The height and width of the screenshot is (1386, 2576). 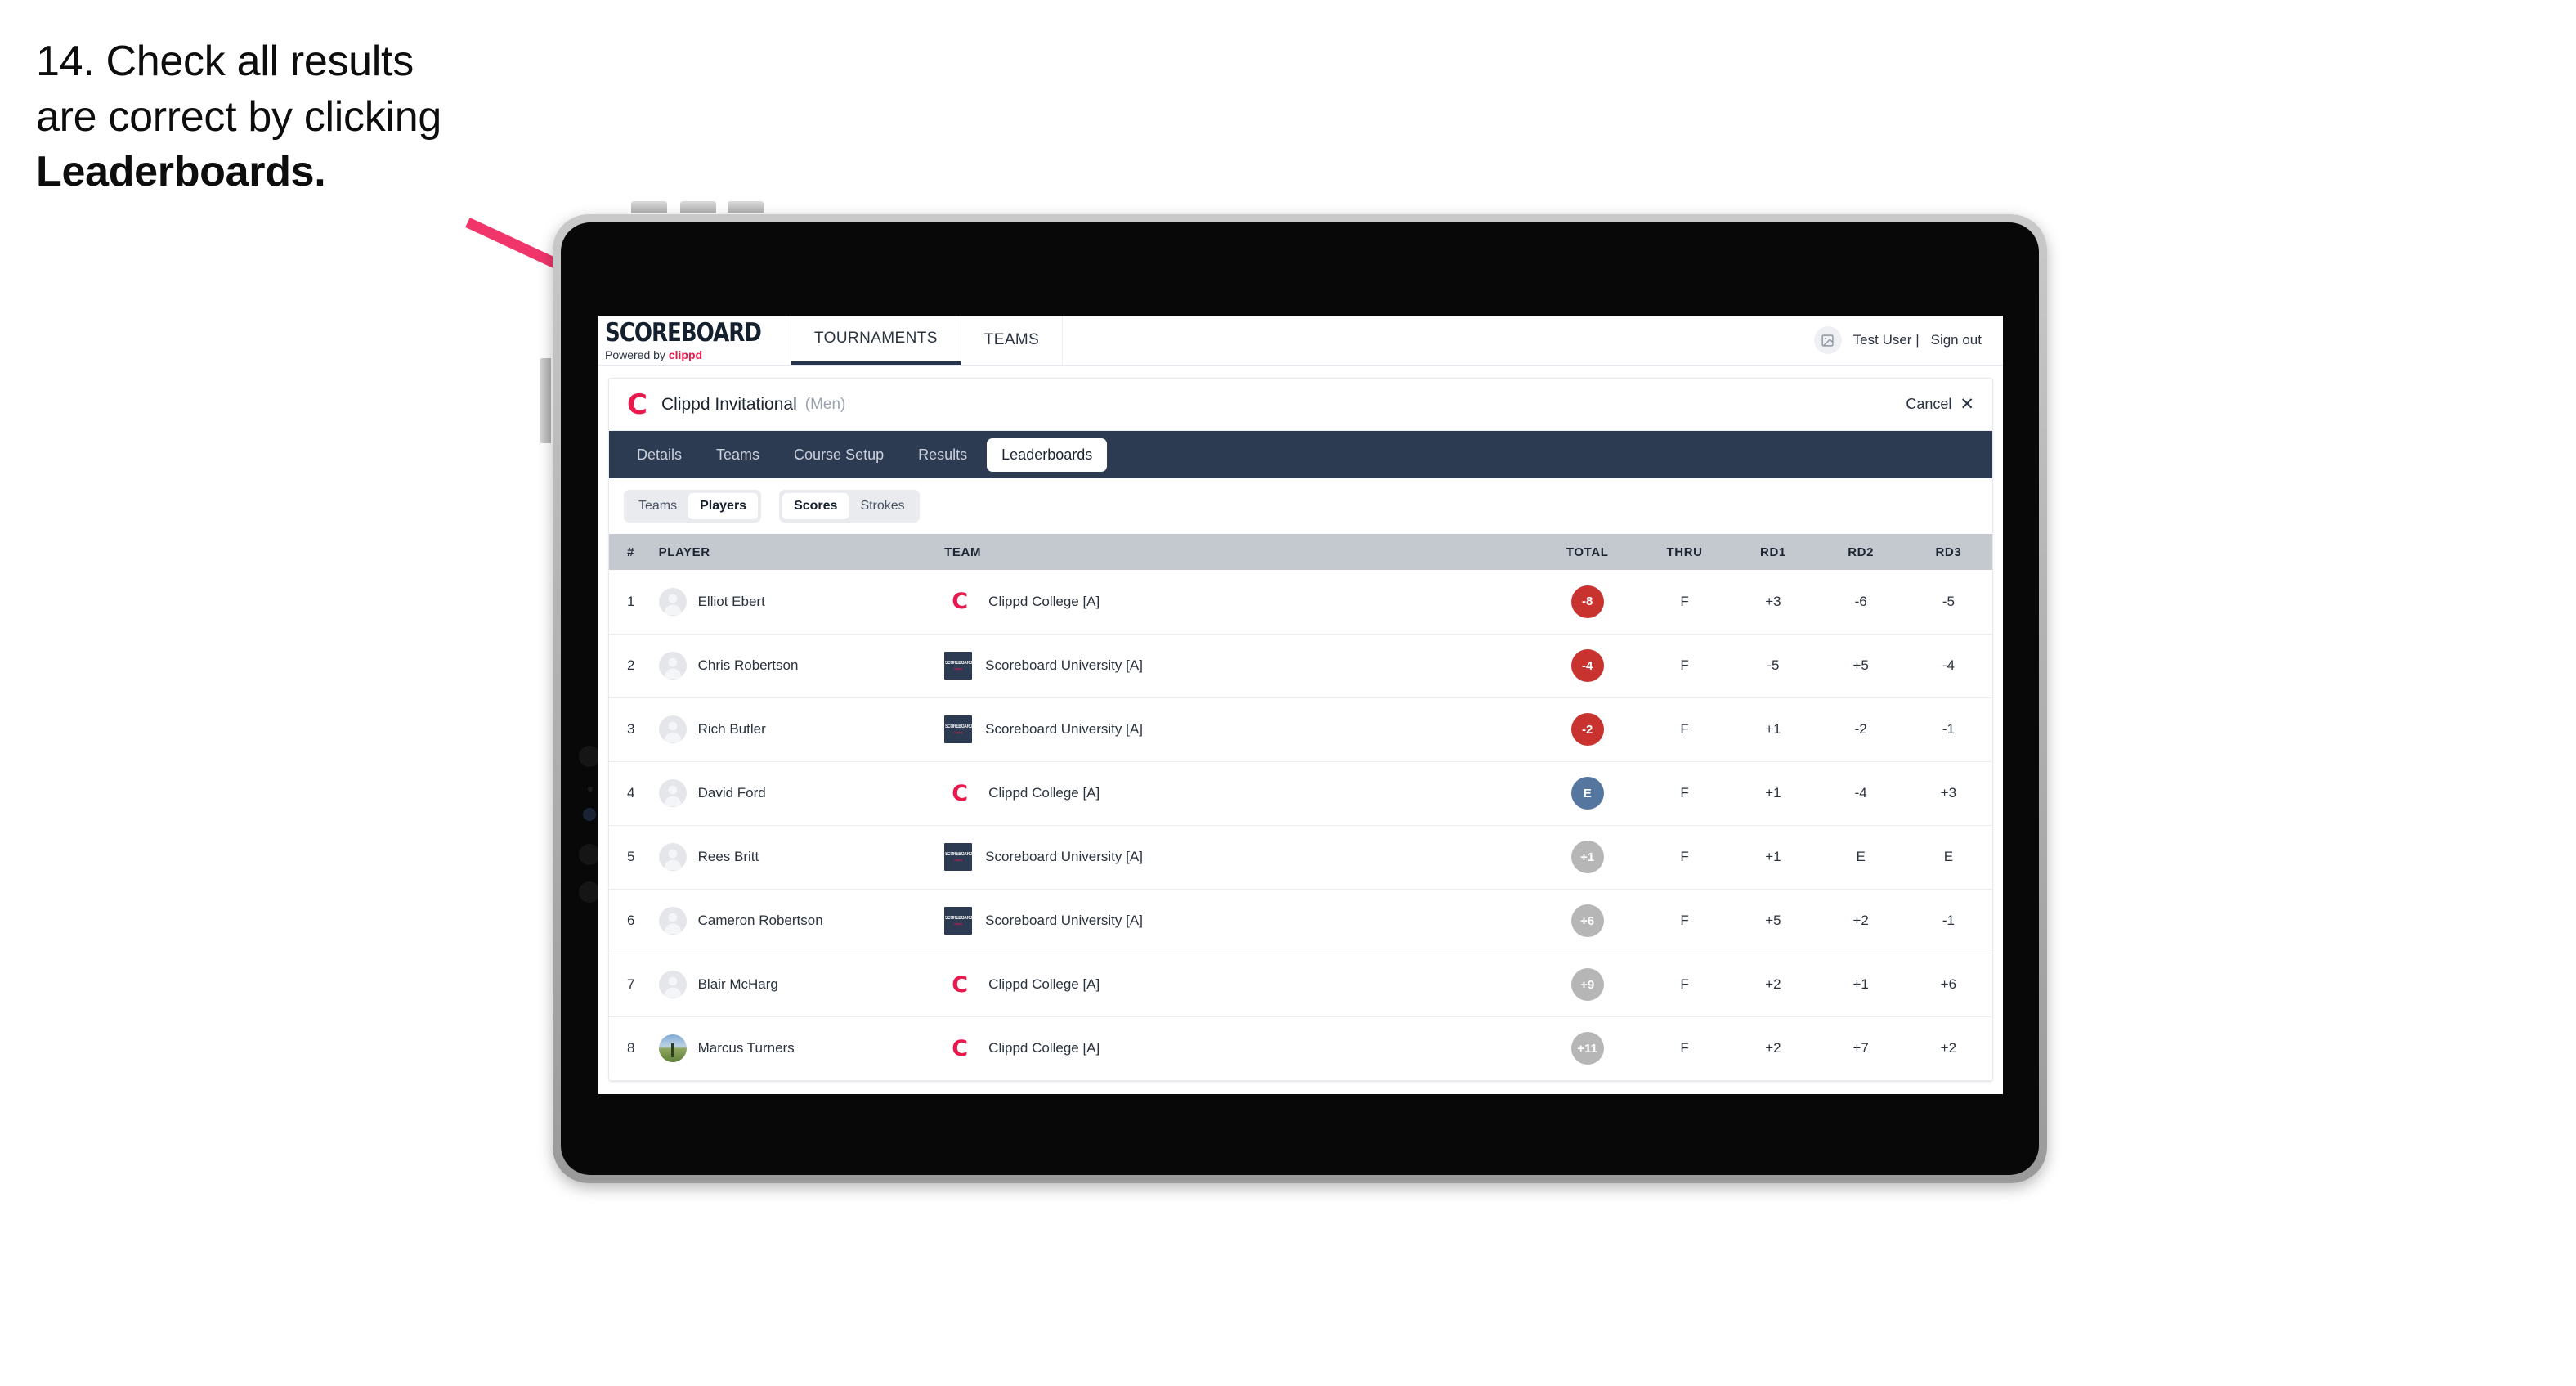 What do you see at coordinates (1587, 1048) in the screenshot?
I see `status-badge: +11` at bounding box center [1587, 1048].